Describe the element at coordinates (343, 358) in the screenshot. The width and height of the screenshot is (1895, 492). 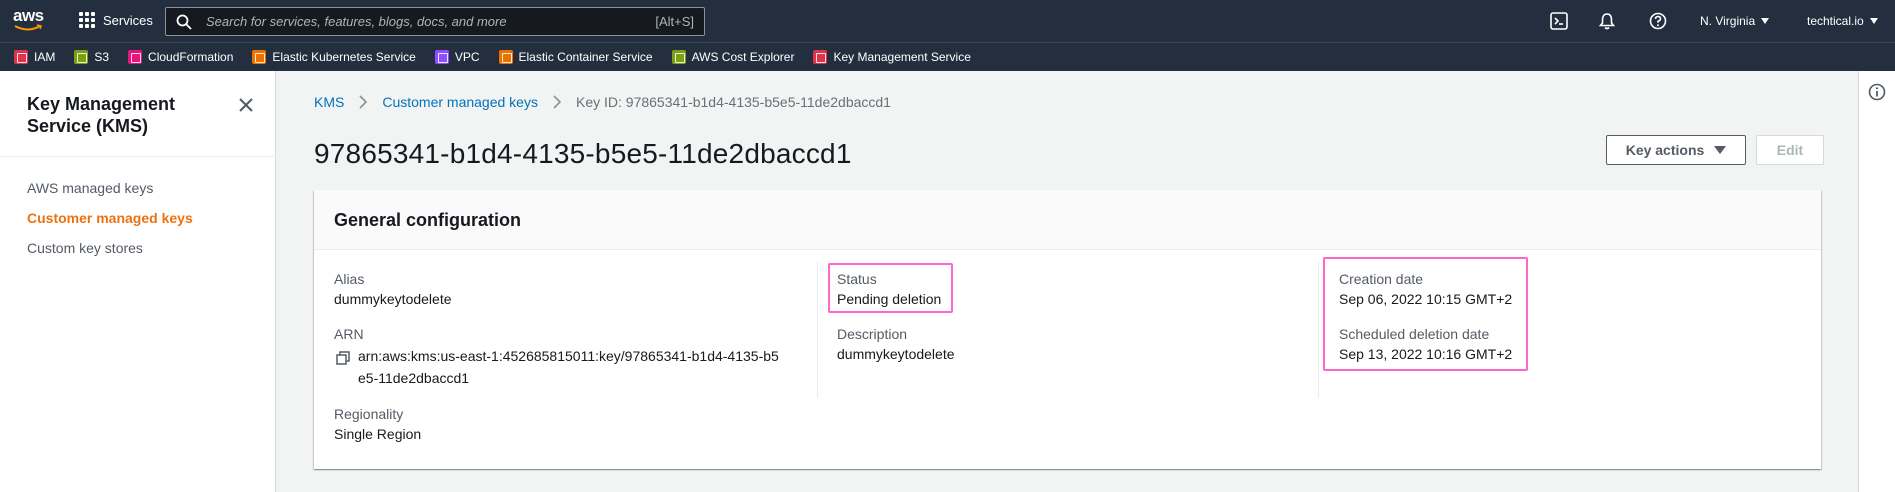
I see `copy-icon` at that location.